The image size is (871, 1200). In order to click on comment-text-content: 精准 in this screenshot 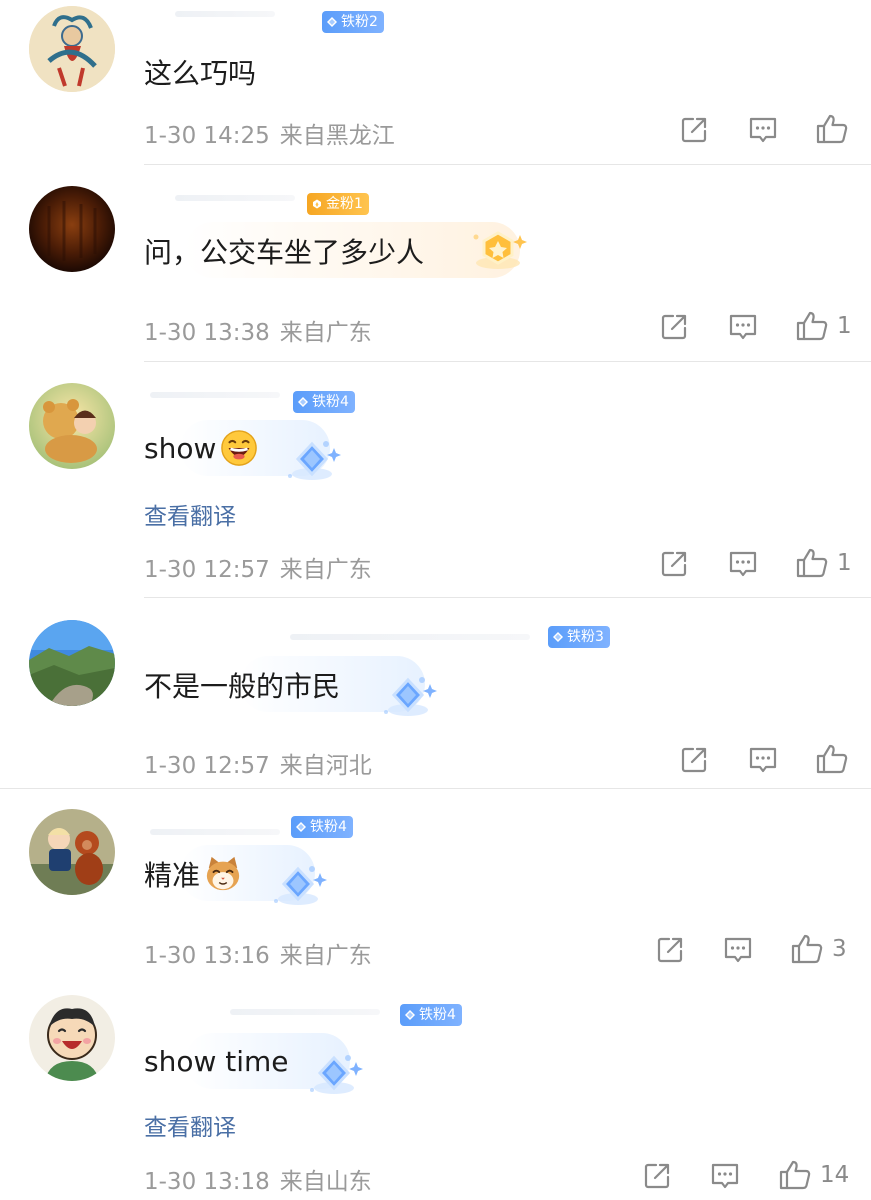, I will do `click(172, 875)`.